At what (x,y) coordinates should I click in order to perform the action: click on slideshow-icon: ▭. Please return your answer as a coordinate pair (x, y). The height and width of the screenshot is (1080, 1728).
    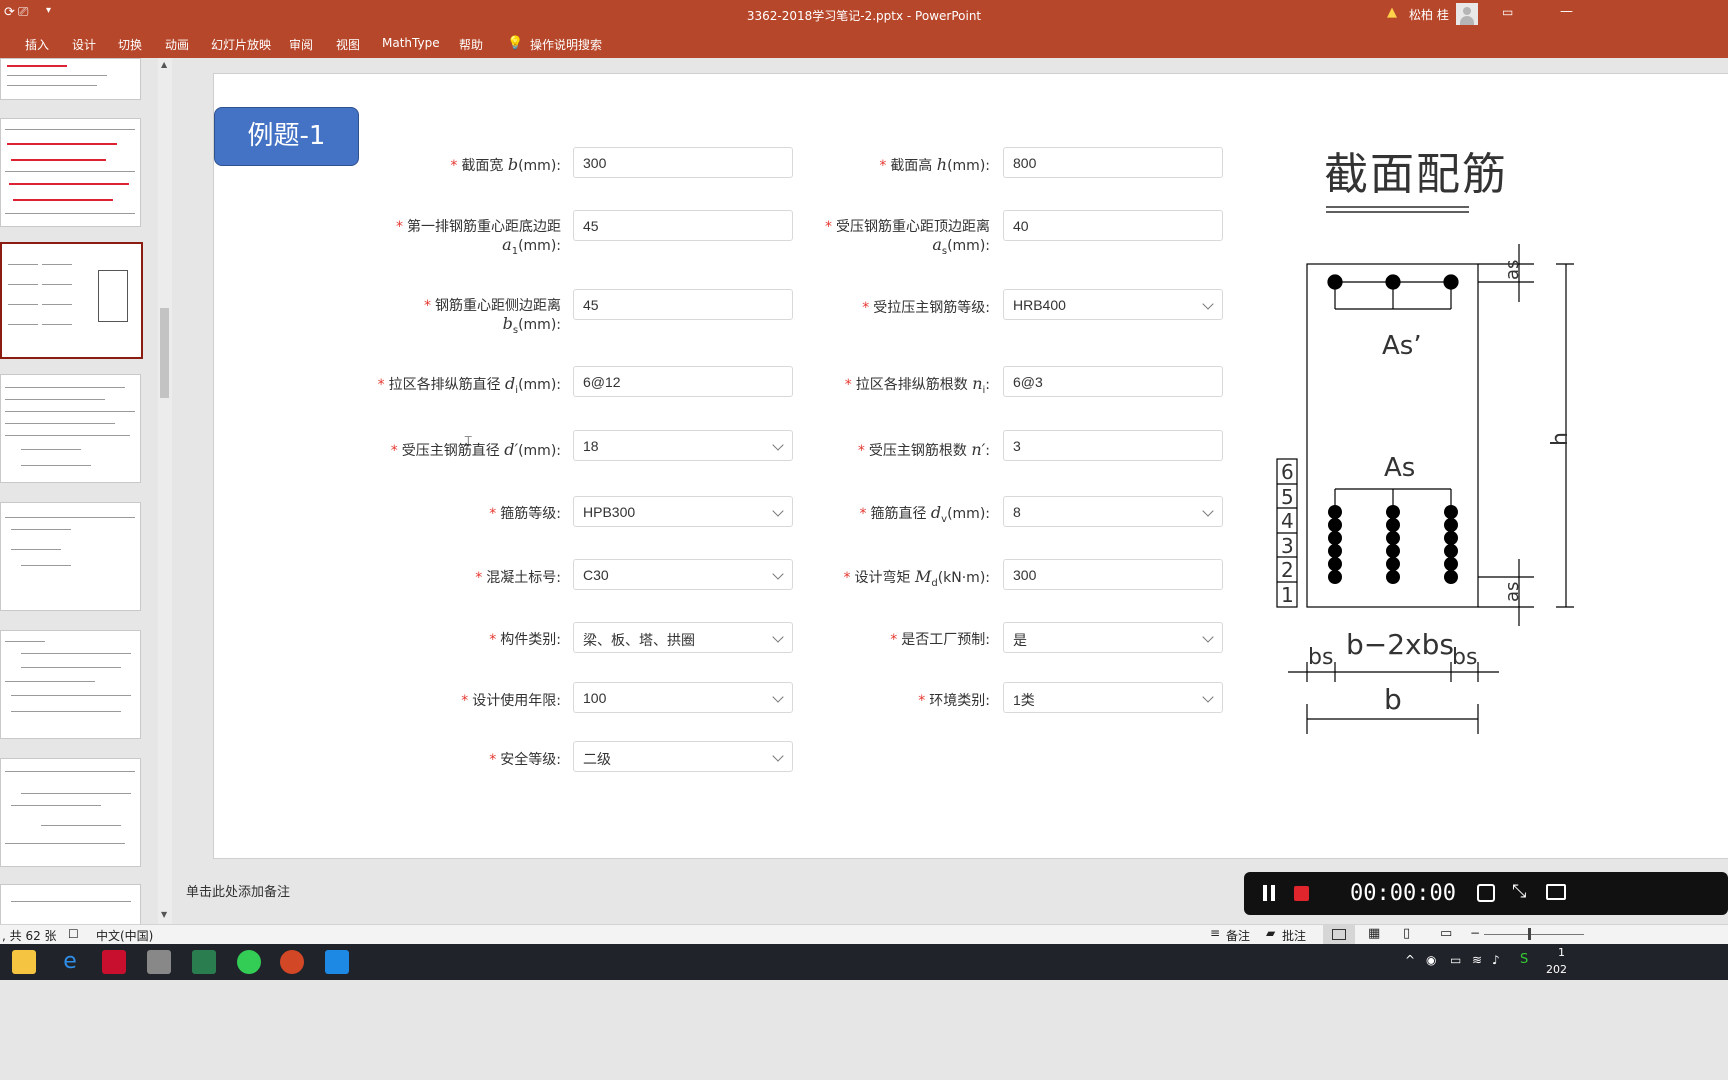
    Looking at the image, I should click on (1446, 933).